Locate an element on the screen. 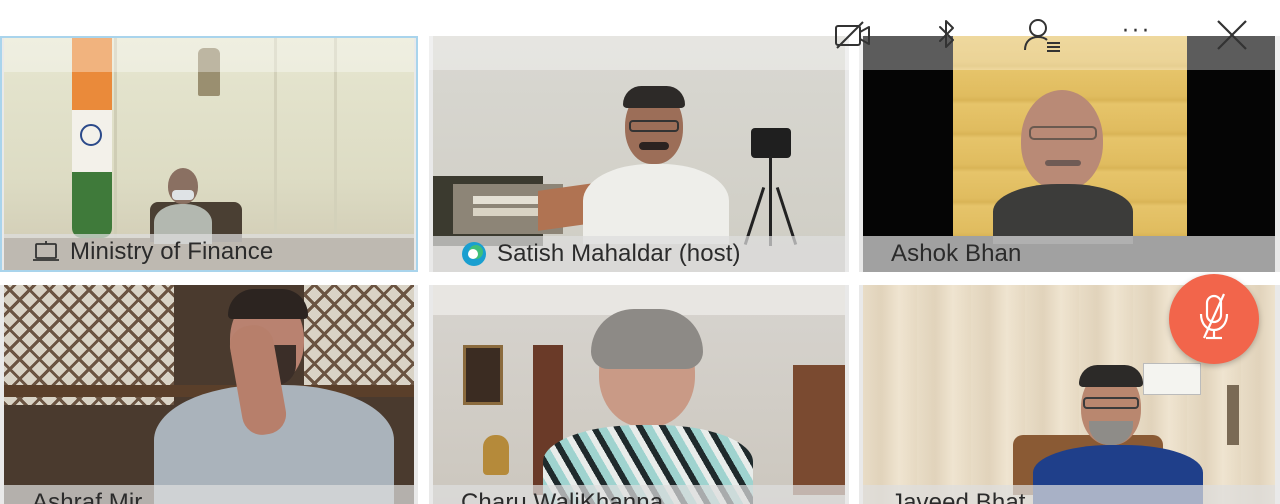  participant-name: Satish Mahaldar (host) is located at coordinates (619, 253).